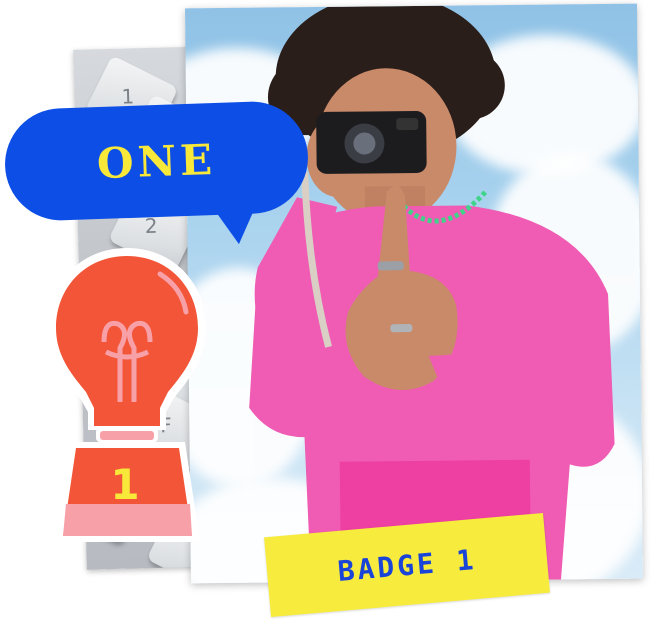  What do you see at coordinates (125, 484) in the screenshot?
I see `lightbulb-number: 1` at bounding box center [125, 484].